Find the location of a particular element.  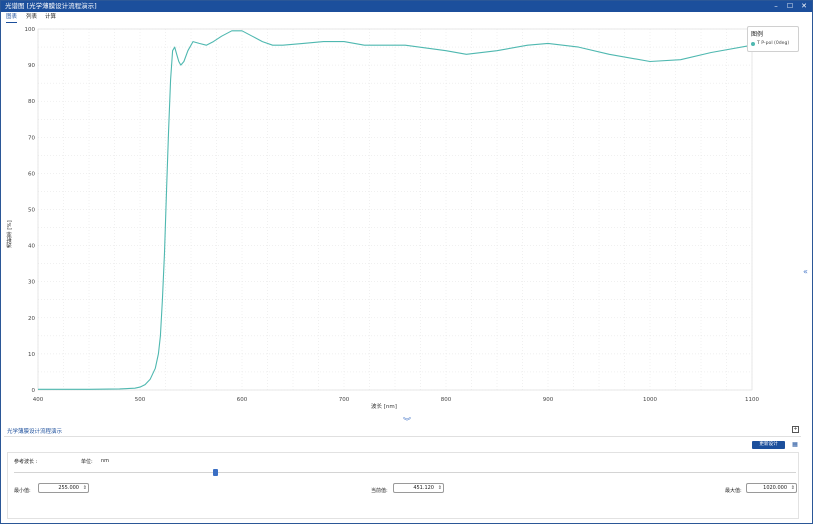

y-tick-label: 40 is located at coordinates (31, 247).